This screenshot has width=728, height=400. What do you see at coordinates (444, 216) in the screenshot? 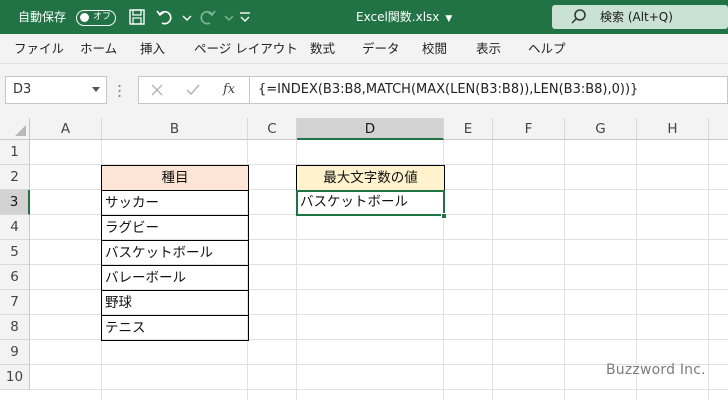
I see `fill-handle` at bounding box center [444, 216].